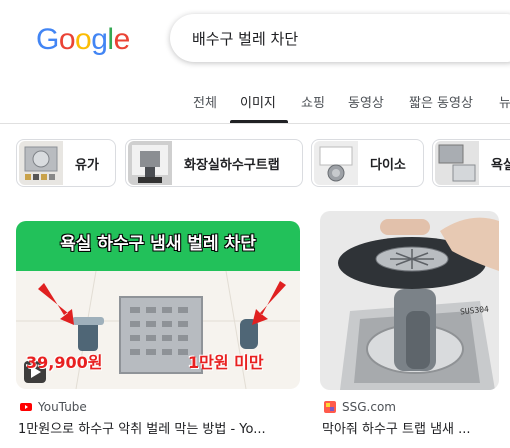 The width and height of the screenshot is (510, 448). I want to click on search-input: 배수구 벌레 차단, so click(340, 38).